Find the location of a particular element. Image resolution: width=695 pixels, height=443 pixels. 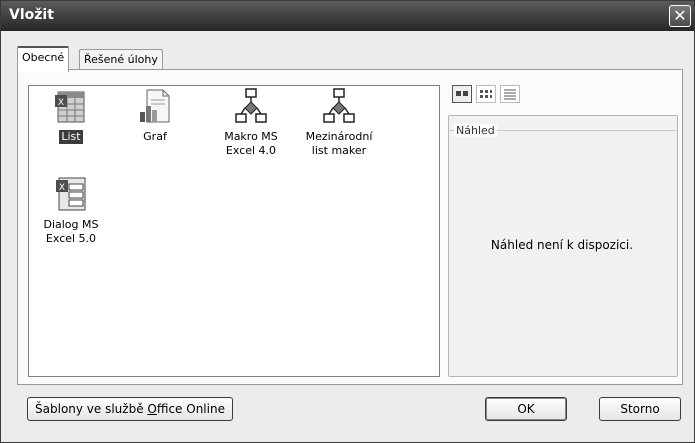

large-icons-view-icon is located at coordinates (462, 93).